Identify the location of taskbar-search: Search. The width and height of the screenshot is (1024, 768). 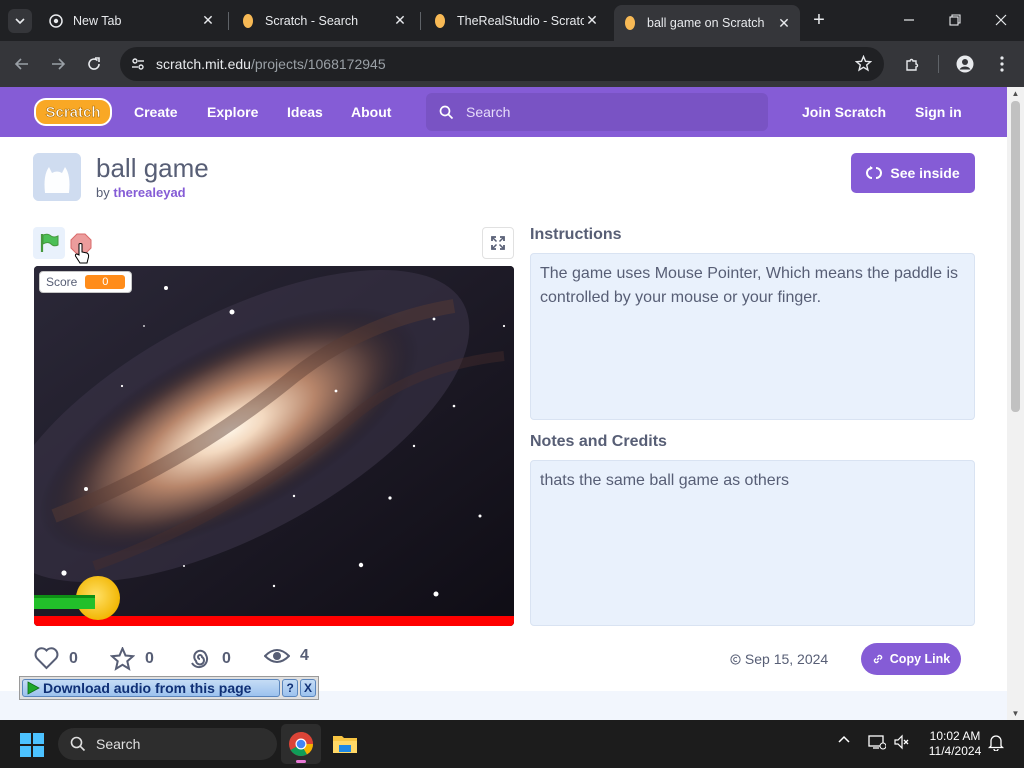
(167, 744).